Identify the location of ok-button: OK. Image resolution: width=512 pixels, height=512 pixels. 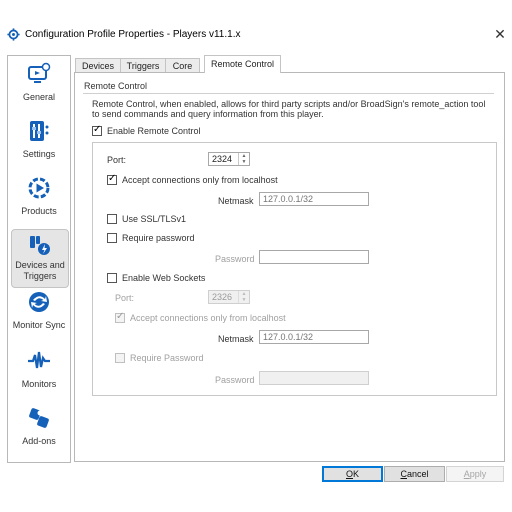
(352, 474).